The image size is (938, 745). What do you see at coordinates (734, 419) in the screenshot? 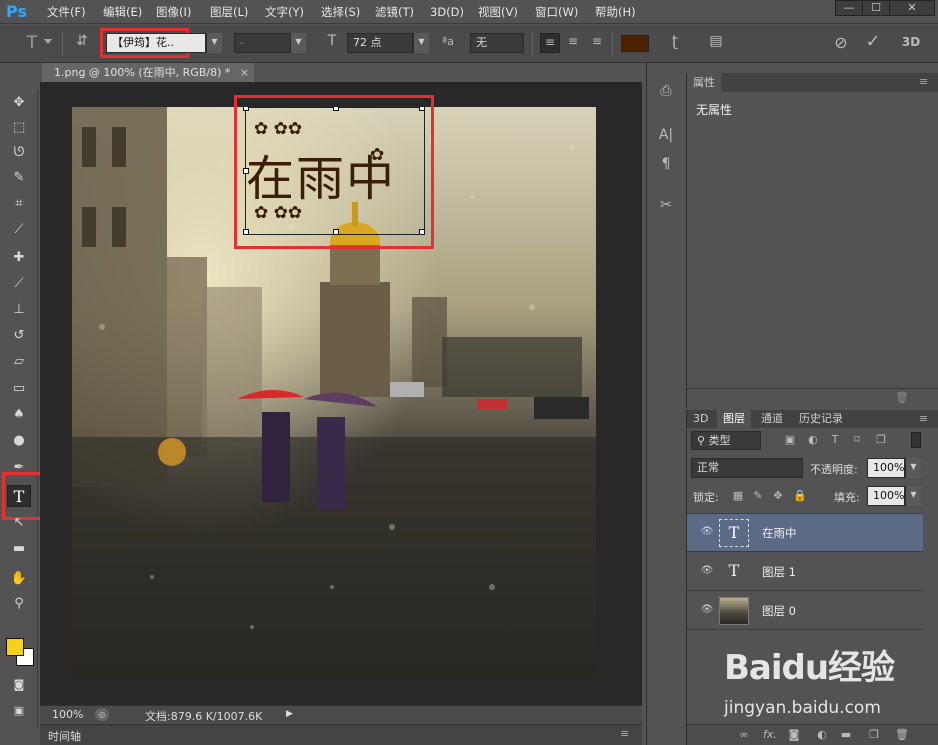
I see `tab-layers: 图层` at bounding box center [734, 419].